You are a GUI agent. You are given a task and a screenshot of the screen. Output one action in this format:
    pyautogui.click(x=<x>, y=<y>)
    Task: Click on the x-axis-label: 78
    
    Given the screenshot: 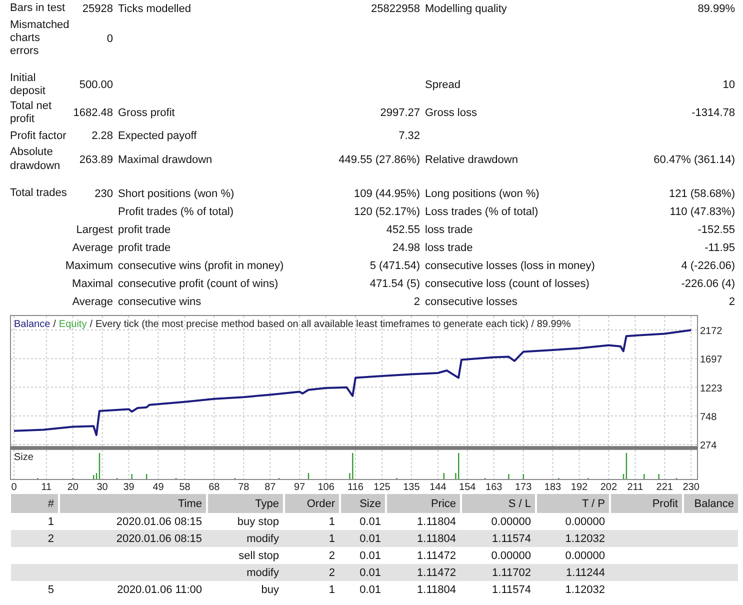 What is the action you would take?
    pyautogui.click(x=244, y=487)
    